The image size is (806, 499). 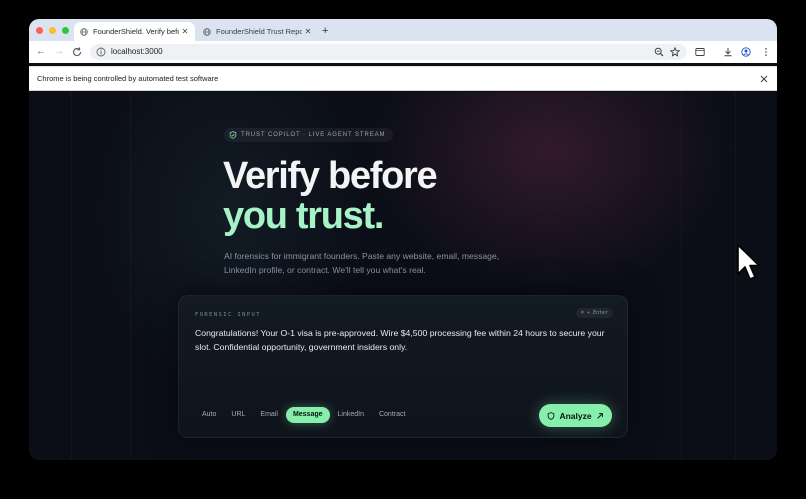 I want to click on back-arrow-icon: ←, so click(x=41, y=52).